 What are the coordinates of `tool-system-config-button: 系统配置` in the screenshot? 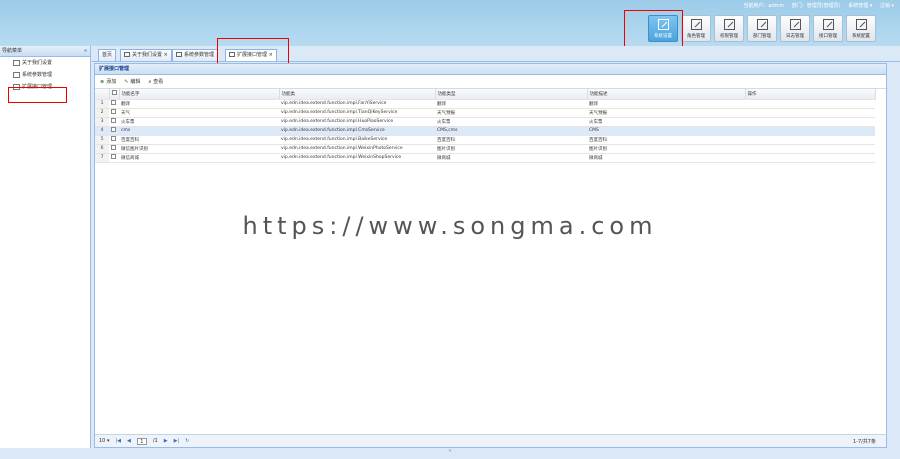 It's located at (861, 28).